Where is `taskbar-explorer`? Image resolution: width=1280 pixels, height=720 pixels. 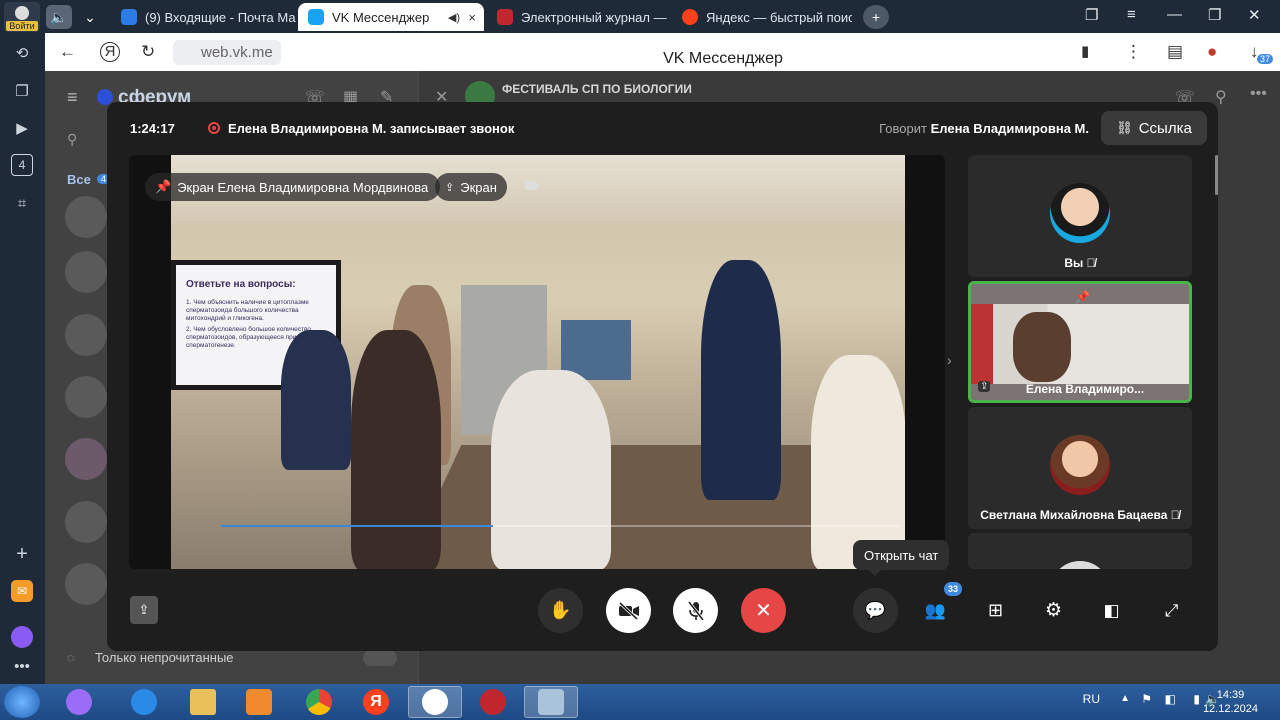 taskbar-explorer is located at coordinates (203, 702).